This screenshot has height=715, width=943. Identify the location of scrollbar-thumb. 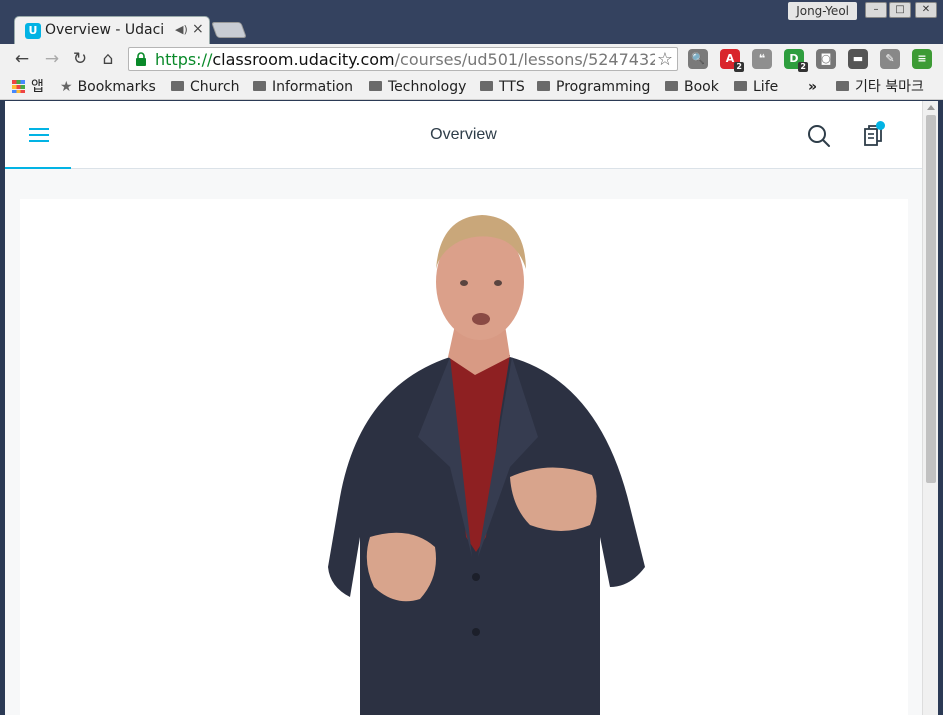
(931, 299).